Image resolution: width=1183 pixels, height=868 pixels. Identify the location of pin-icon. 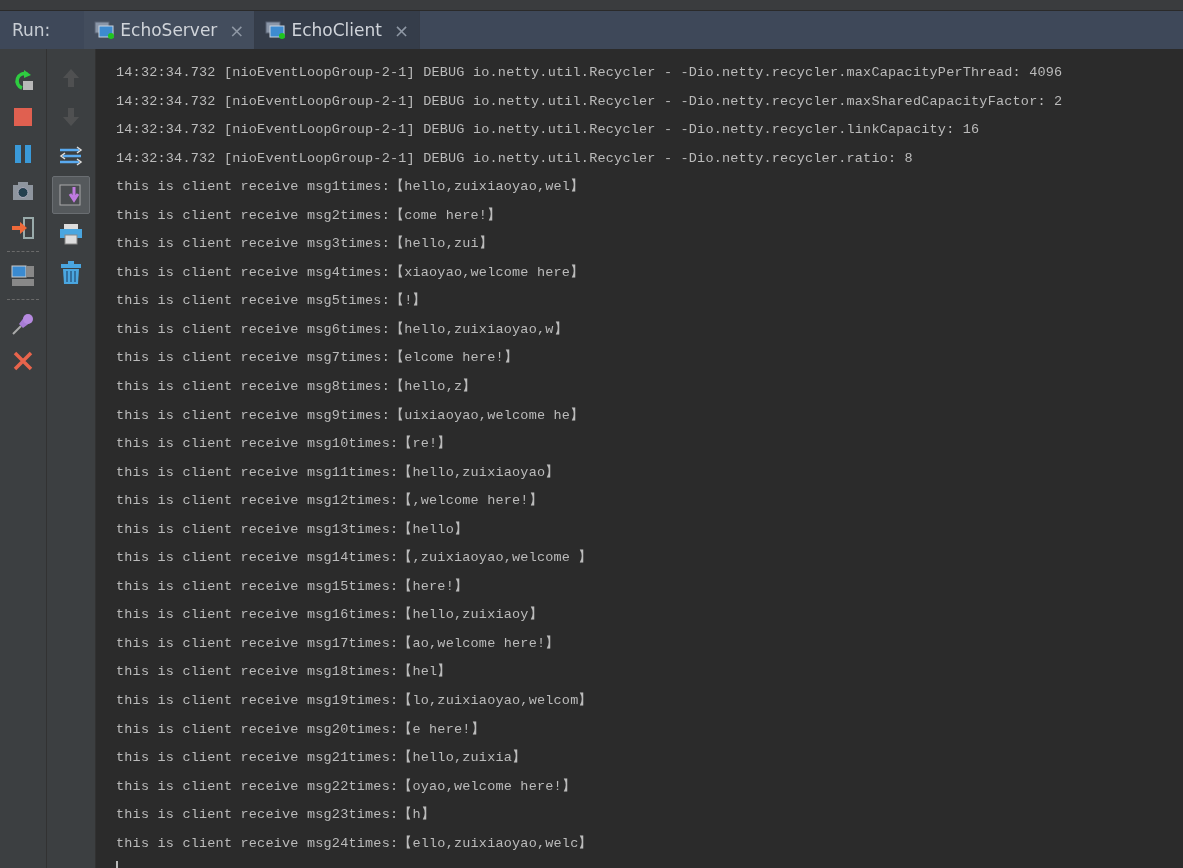
(23, 323).